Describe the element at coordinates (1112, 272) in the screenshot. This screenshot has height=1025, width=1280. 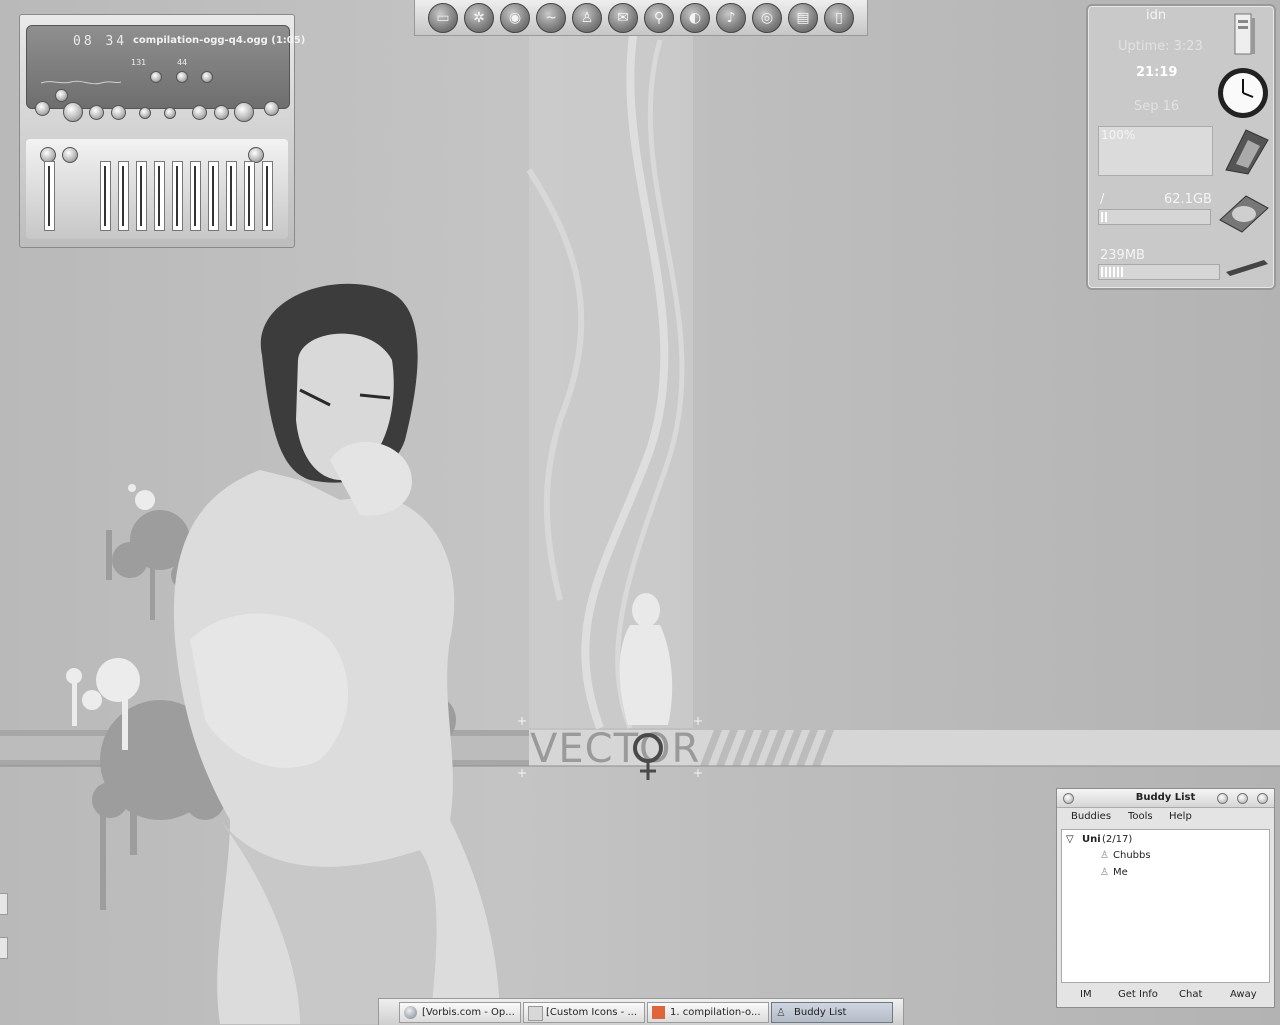
I see `memory-usage-fill` at that location.